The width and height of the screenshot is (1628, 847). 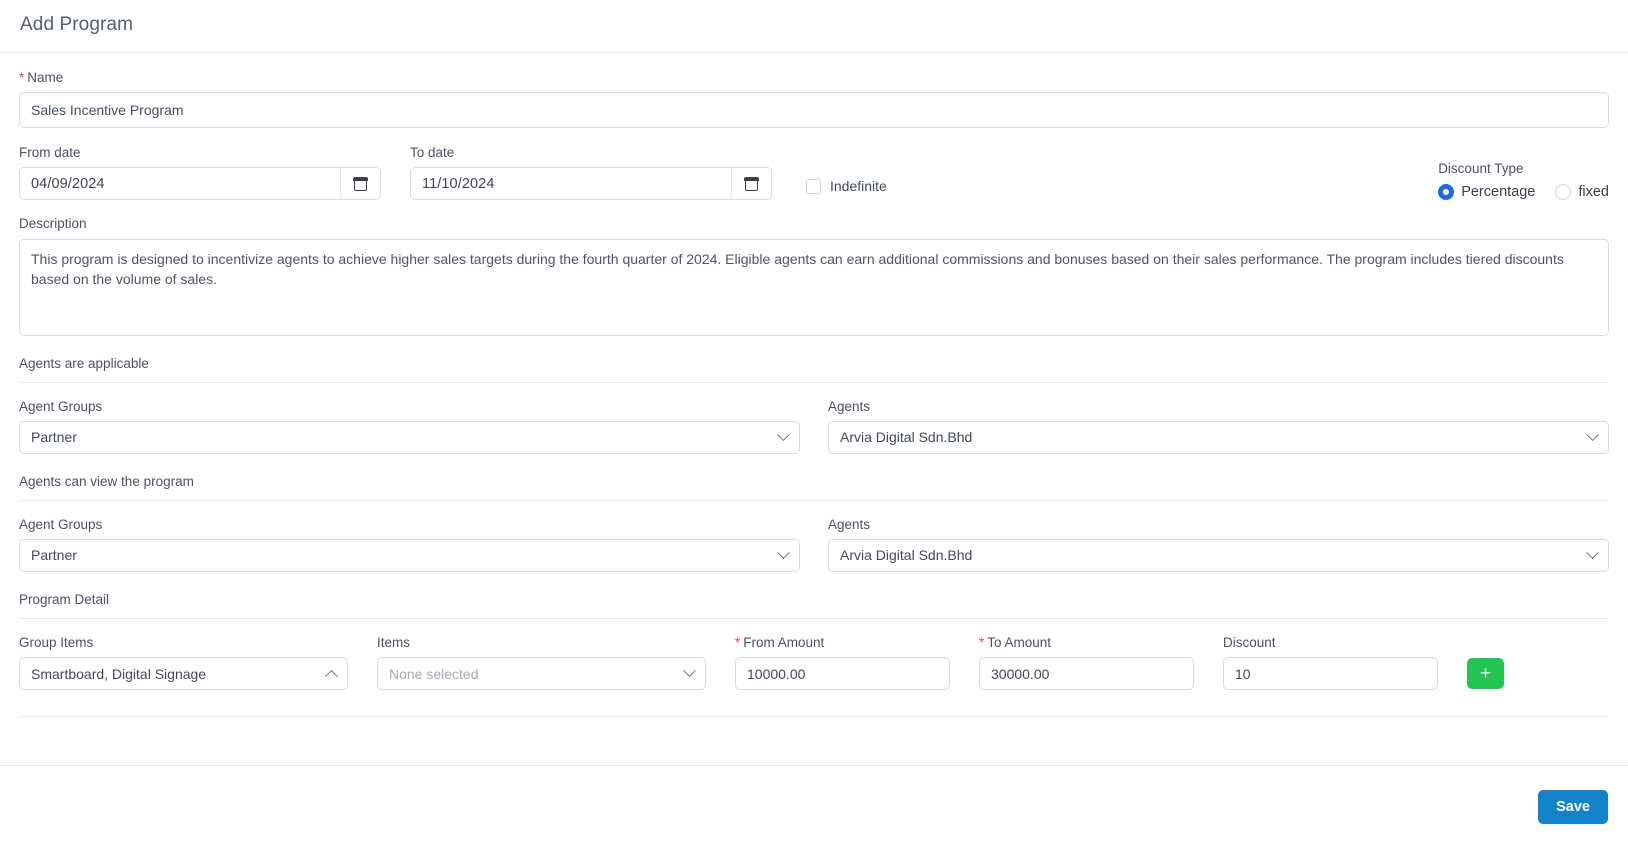 I want to click on form-footer: Save, so click(x=814, y=806).